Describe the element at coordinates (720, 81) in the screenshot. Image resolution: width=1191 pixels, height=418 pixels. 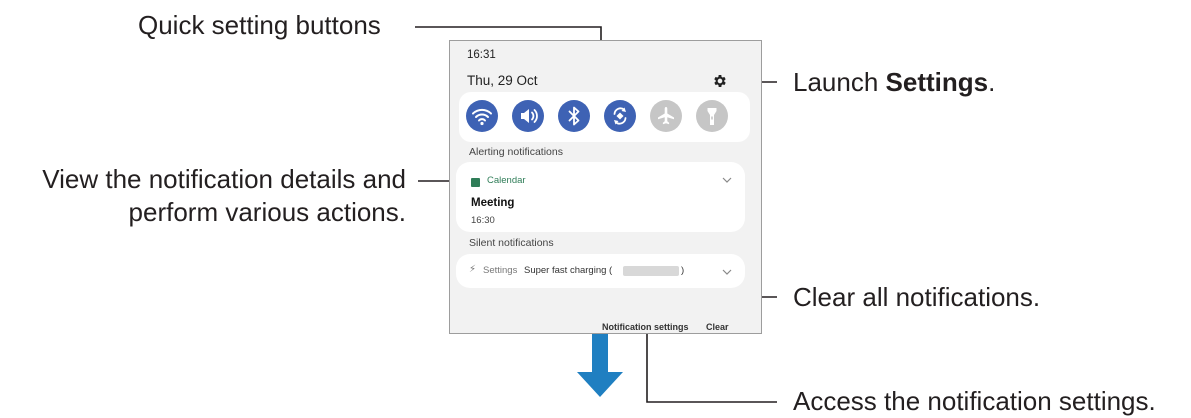
I see `gear-icon` at that location.